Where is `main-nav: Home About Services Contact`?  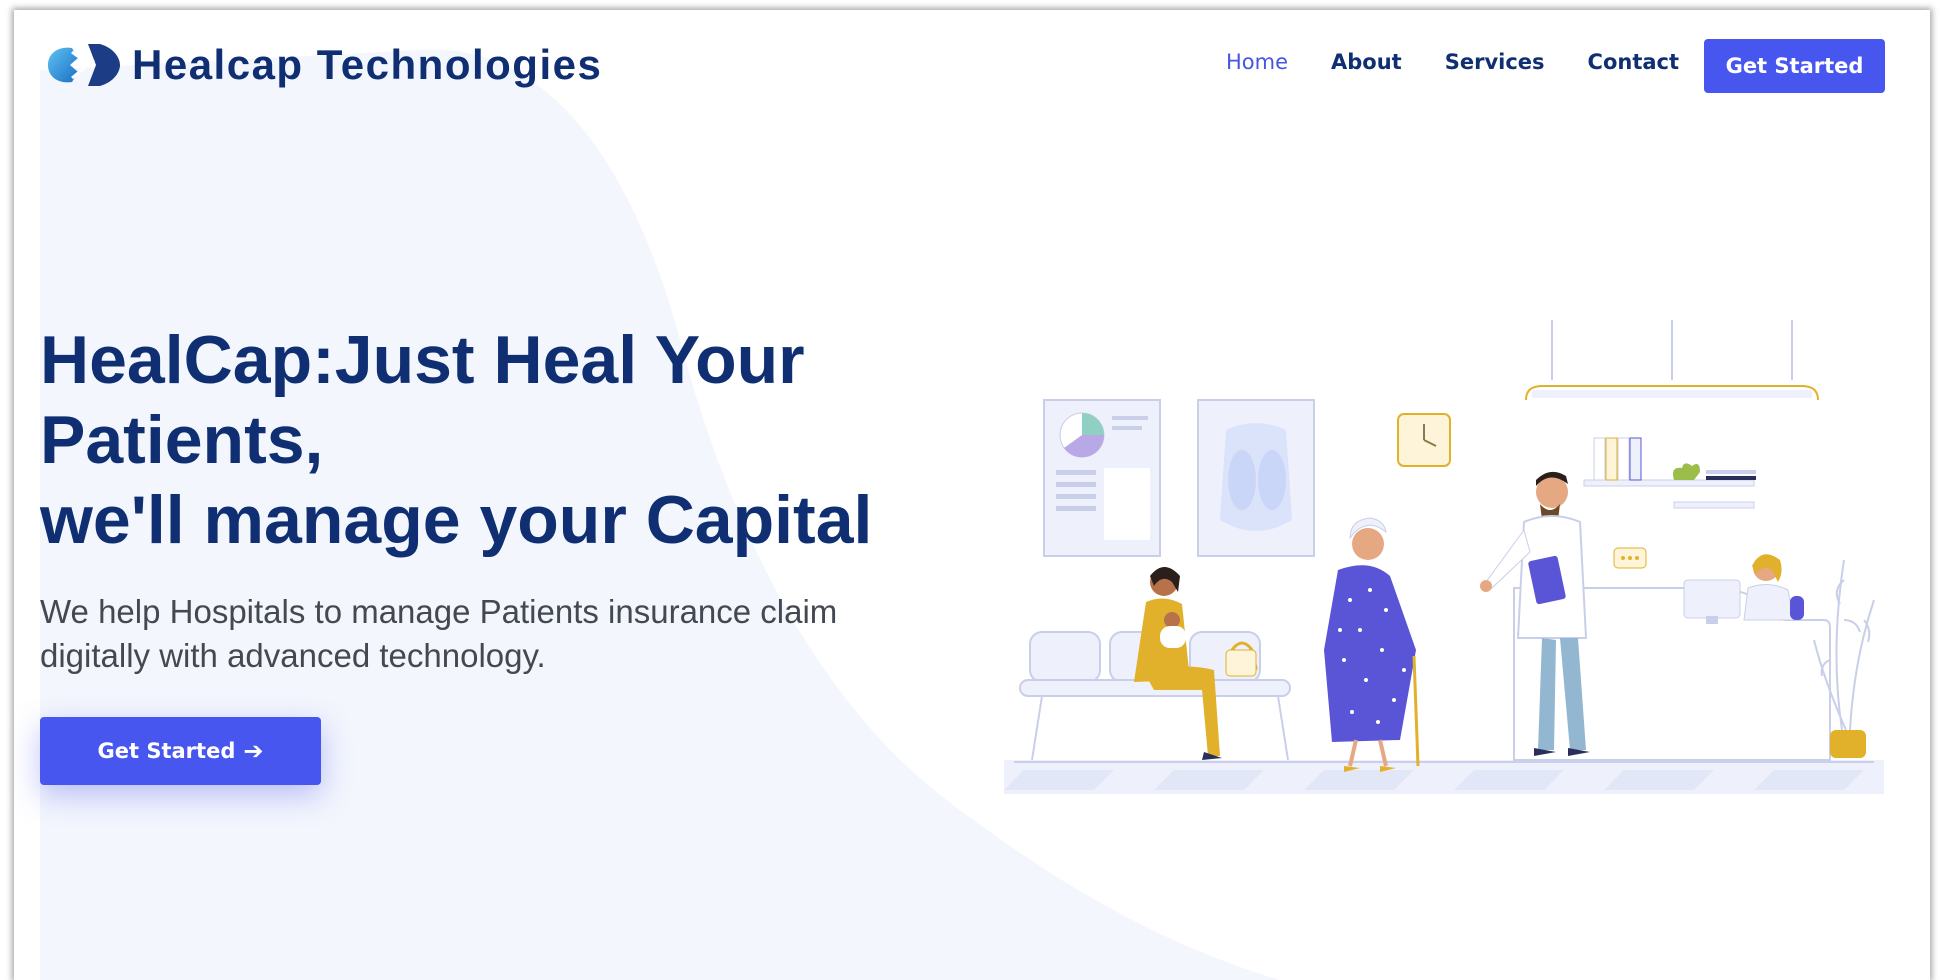 main-nav: Home About Services Contact is located at coordinates (1474, 62).